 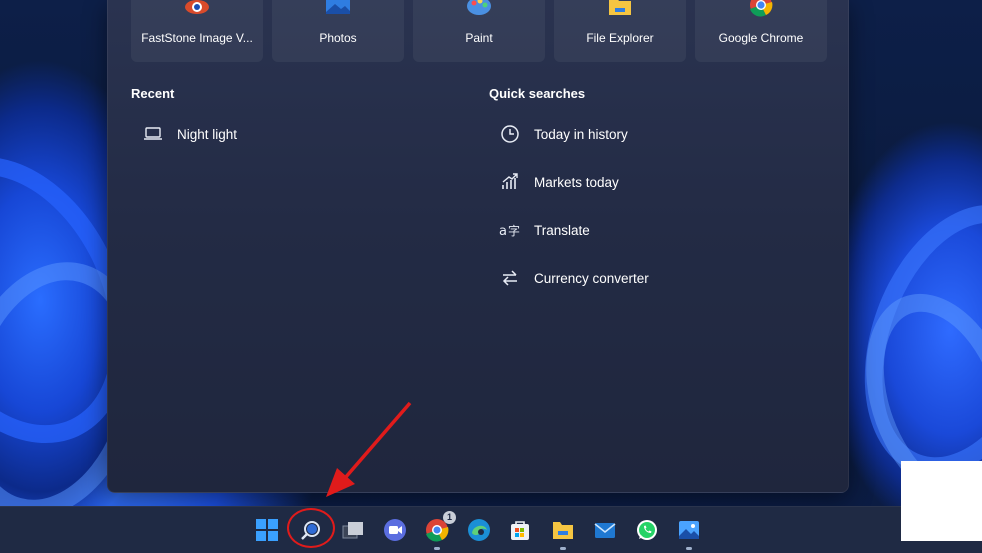 I want to click on chart-icon, so click(x=510, y=182).